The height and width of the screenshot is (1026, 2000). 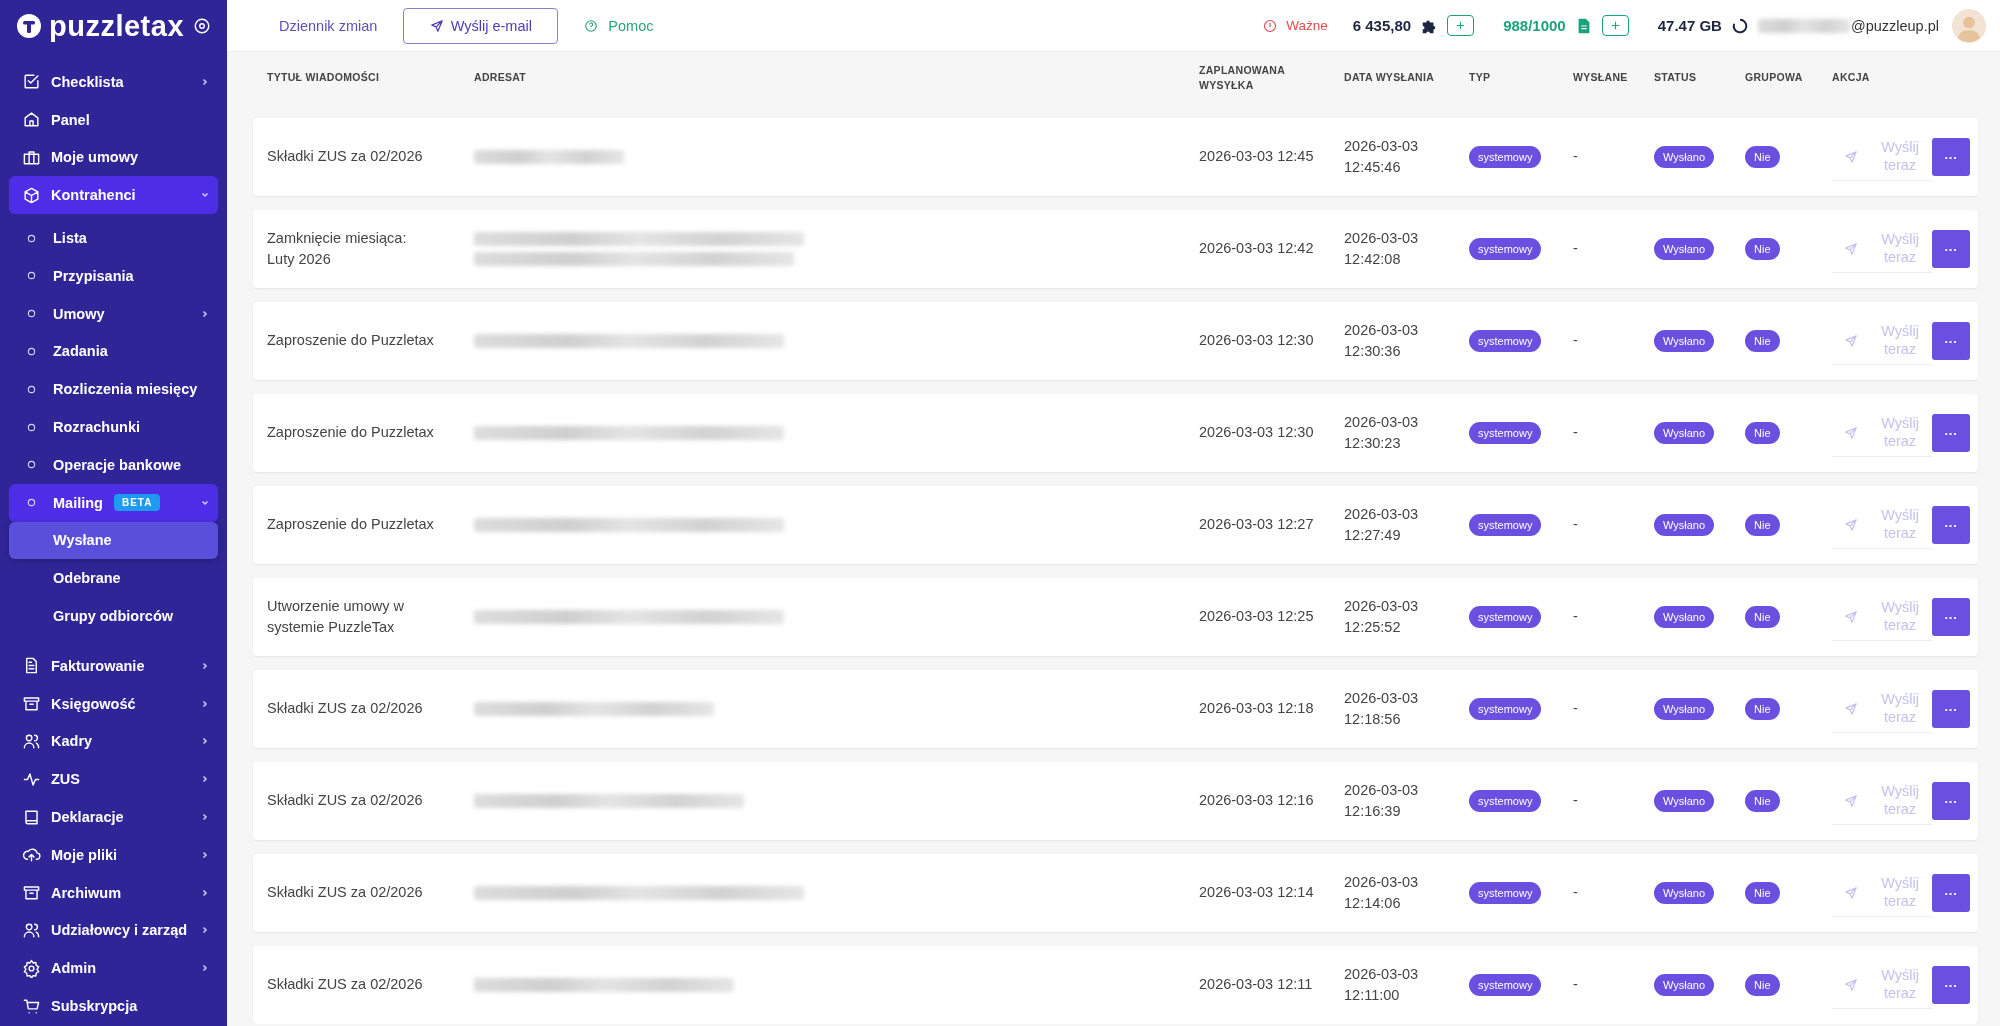 I want to click on nav-item: Księgowość, so click(x=113, y=703).